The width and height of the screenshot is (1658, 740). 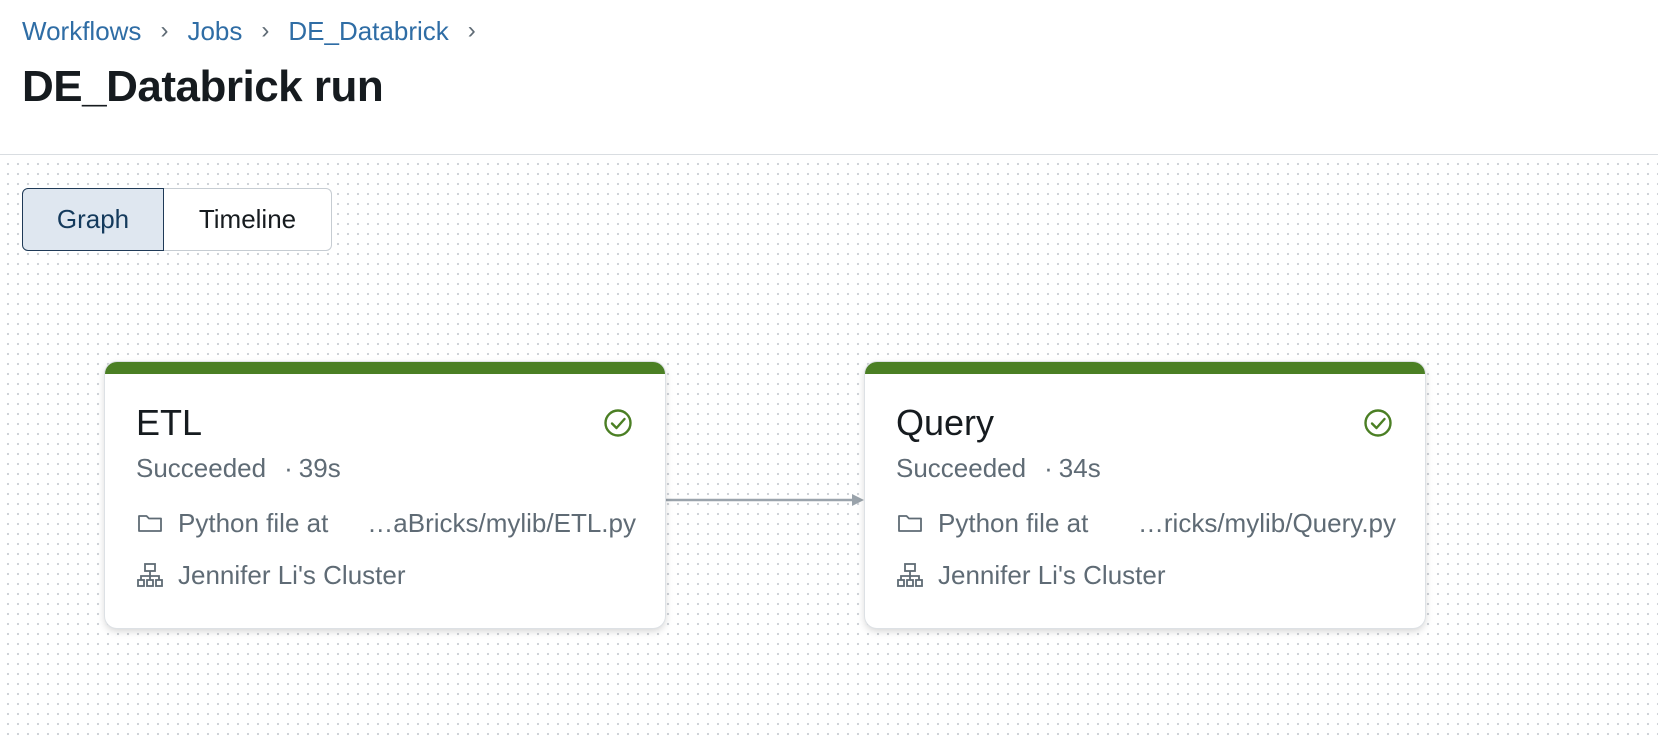 What do you see at coordinates (203, 86) in the screenshot?
I see `page-title: DE_Databrick run` at bounding box center [203, 86].